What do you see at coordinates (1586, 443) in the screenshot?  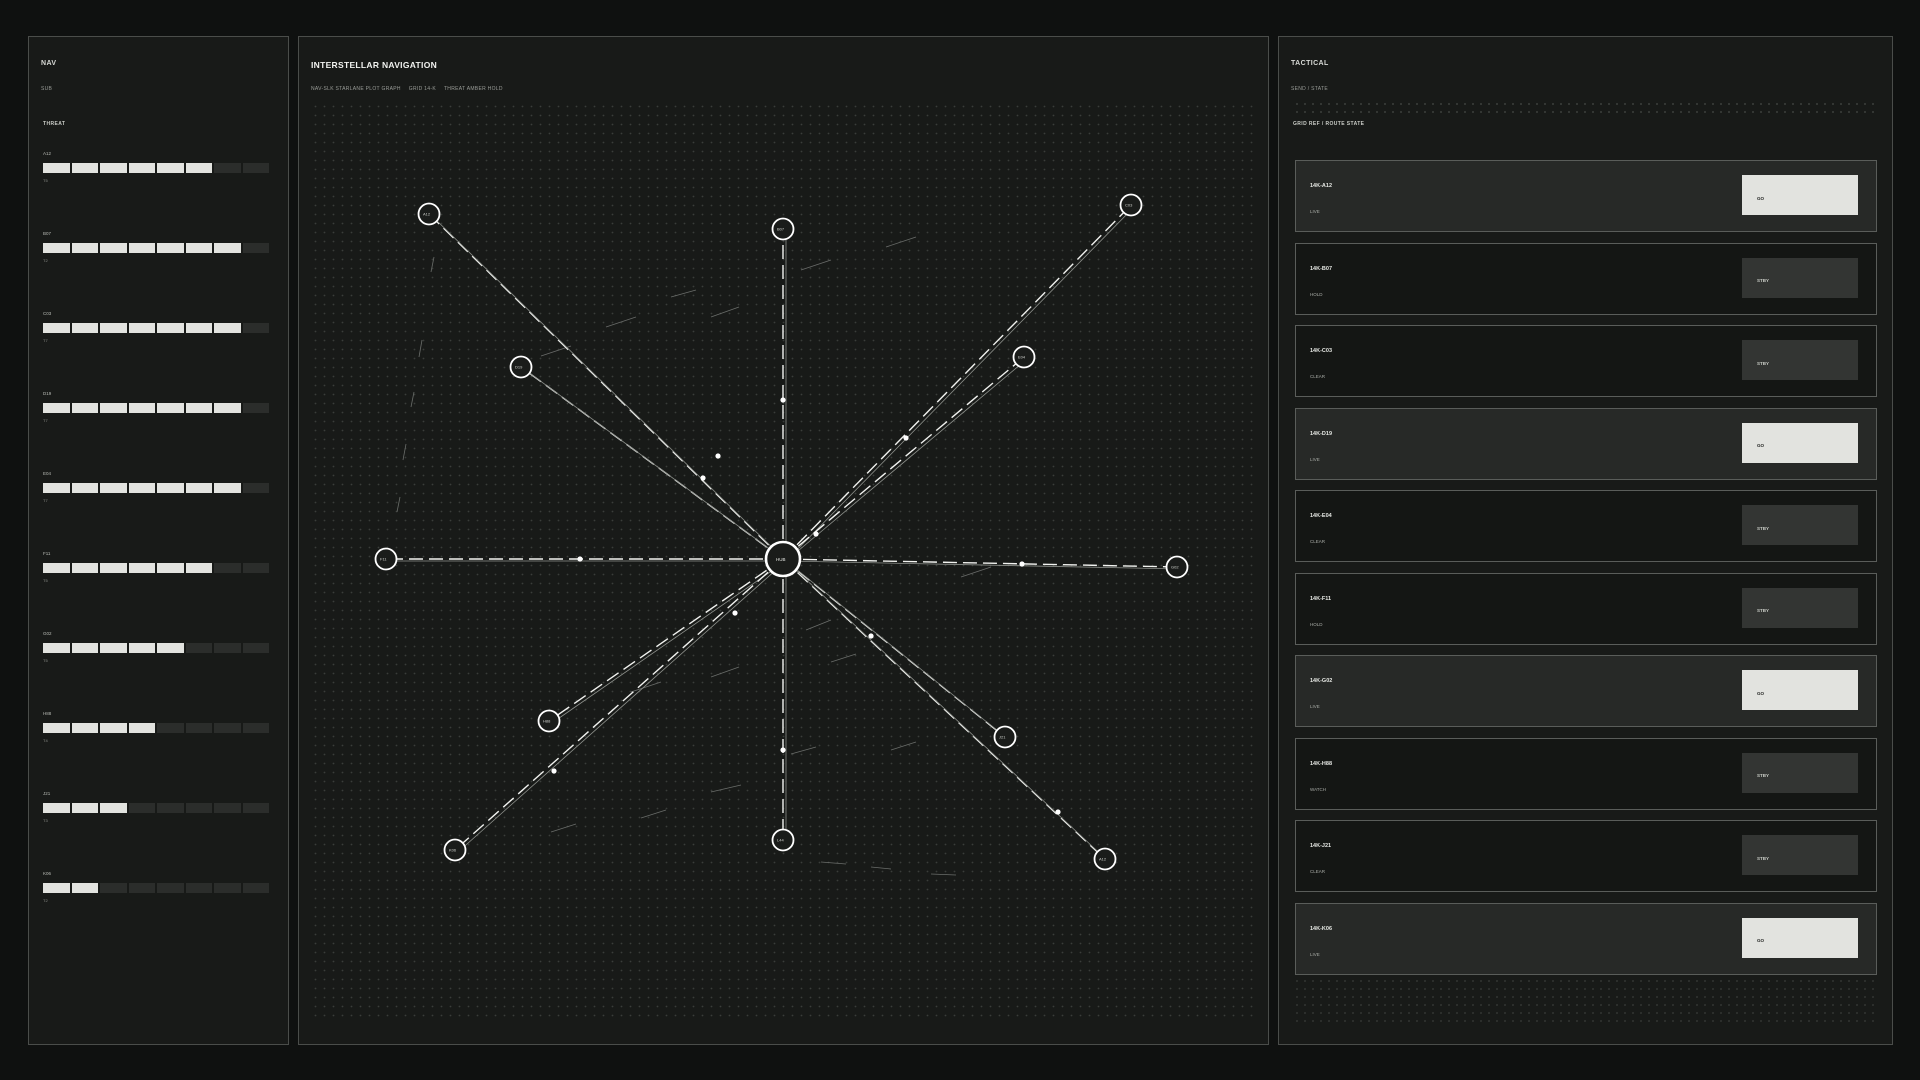 I see `route-card: 14K-D19 LIVE GO` at bounding box center [1586, 443].